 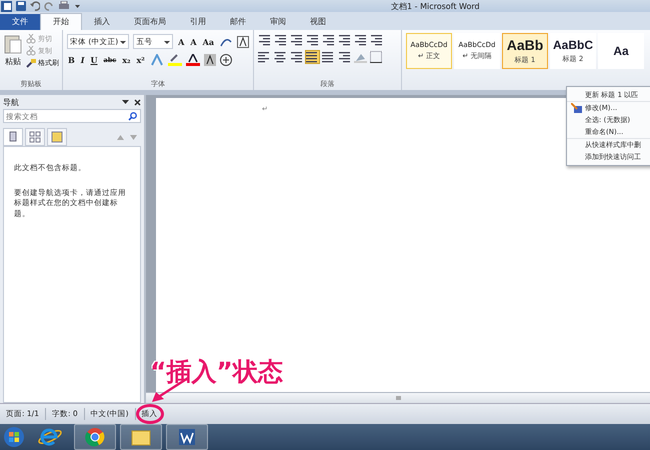 What do you see at coordinates (137, 102) in the screenshot?
I see `close-icon` at bounding box center [137, 102].